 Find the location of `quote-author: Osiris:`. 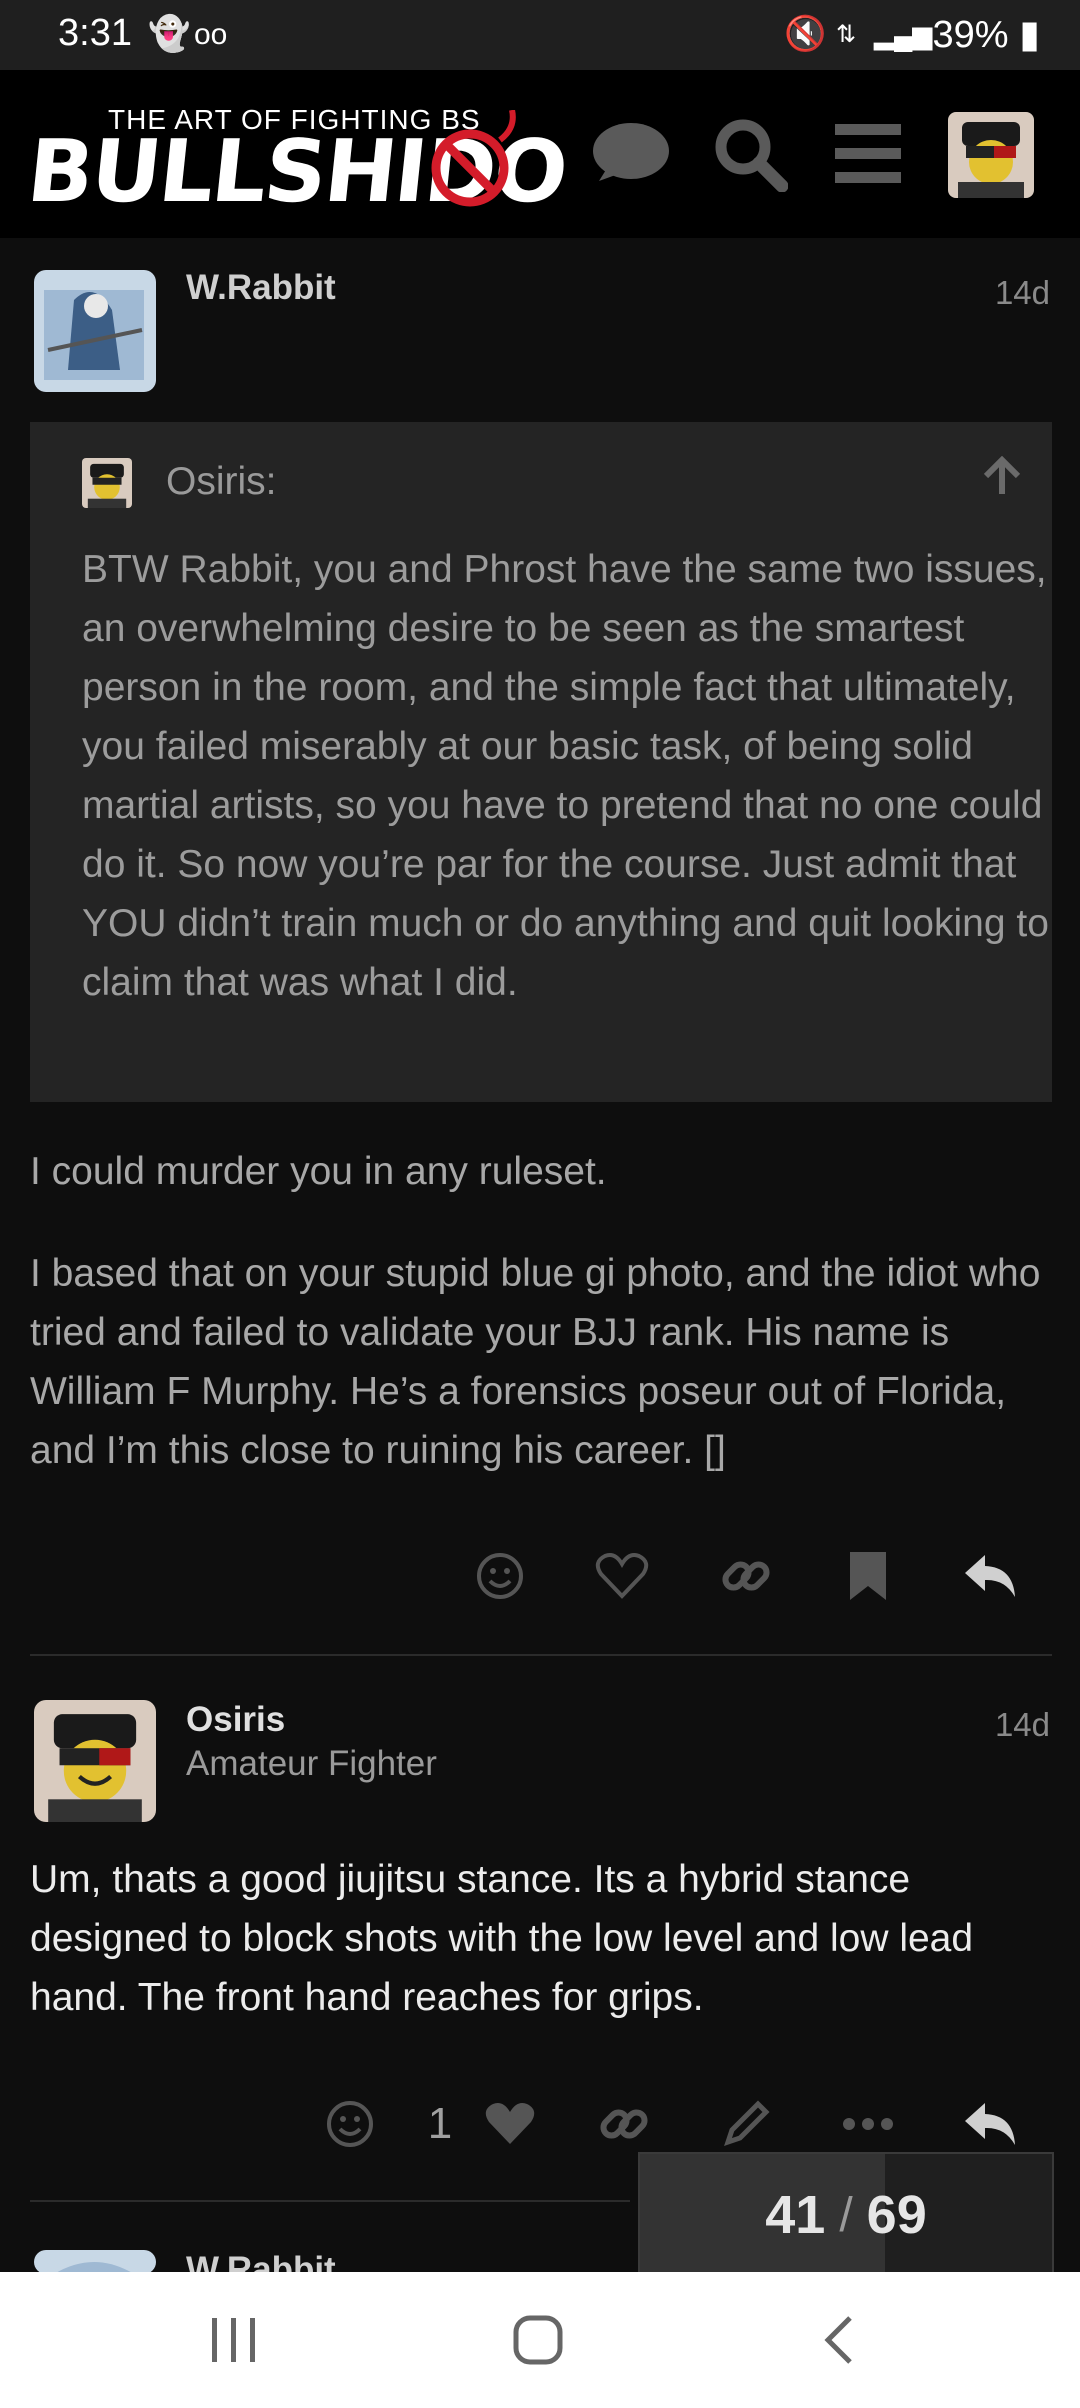

quote-author: Osiris: is located at coordinates (221, 481).